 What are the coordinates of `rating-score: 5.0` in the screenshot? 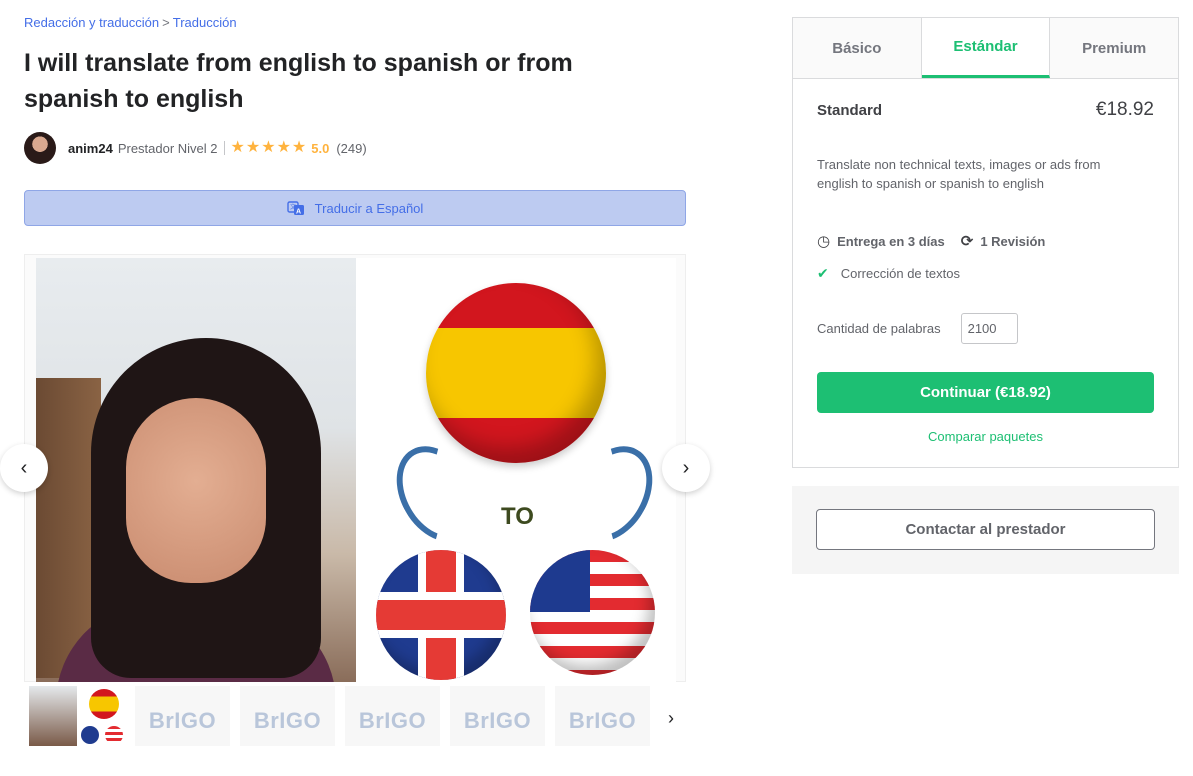 It's located at (320, 148).